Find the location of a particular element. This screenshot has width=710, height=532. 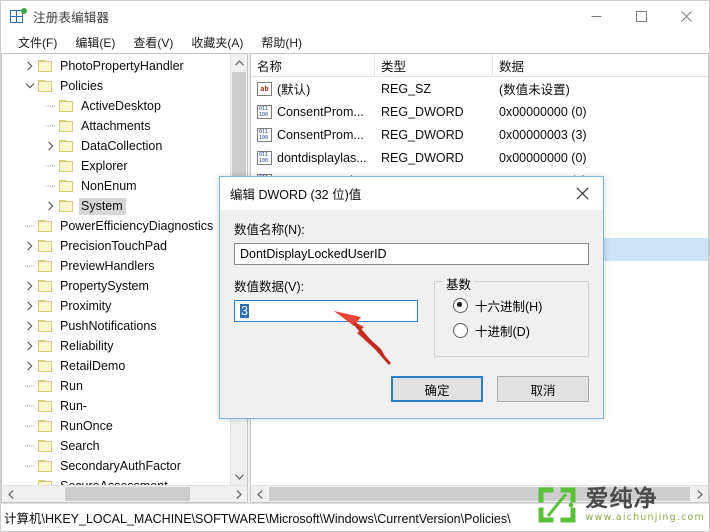

column-header-name: 名称 is located at coordinates (313, 65).